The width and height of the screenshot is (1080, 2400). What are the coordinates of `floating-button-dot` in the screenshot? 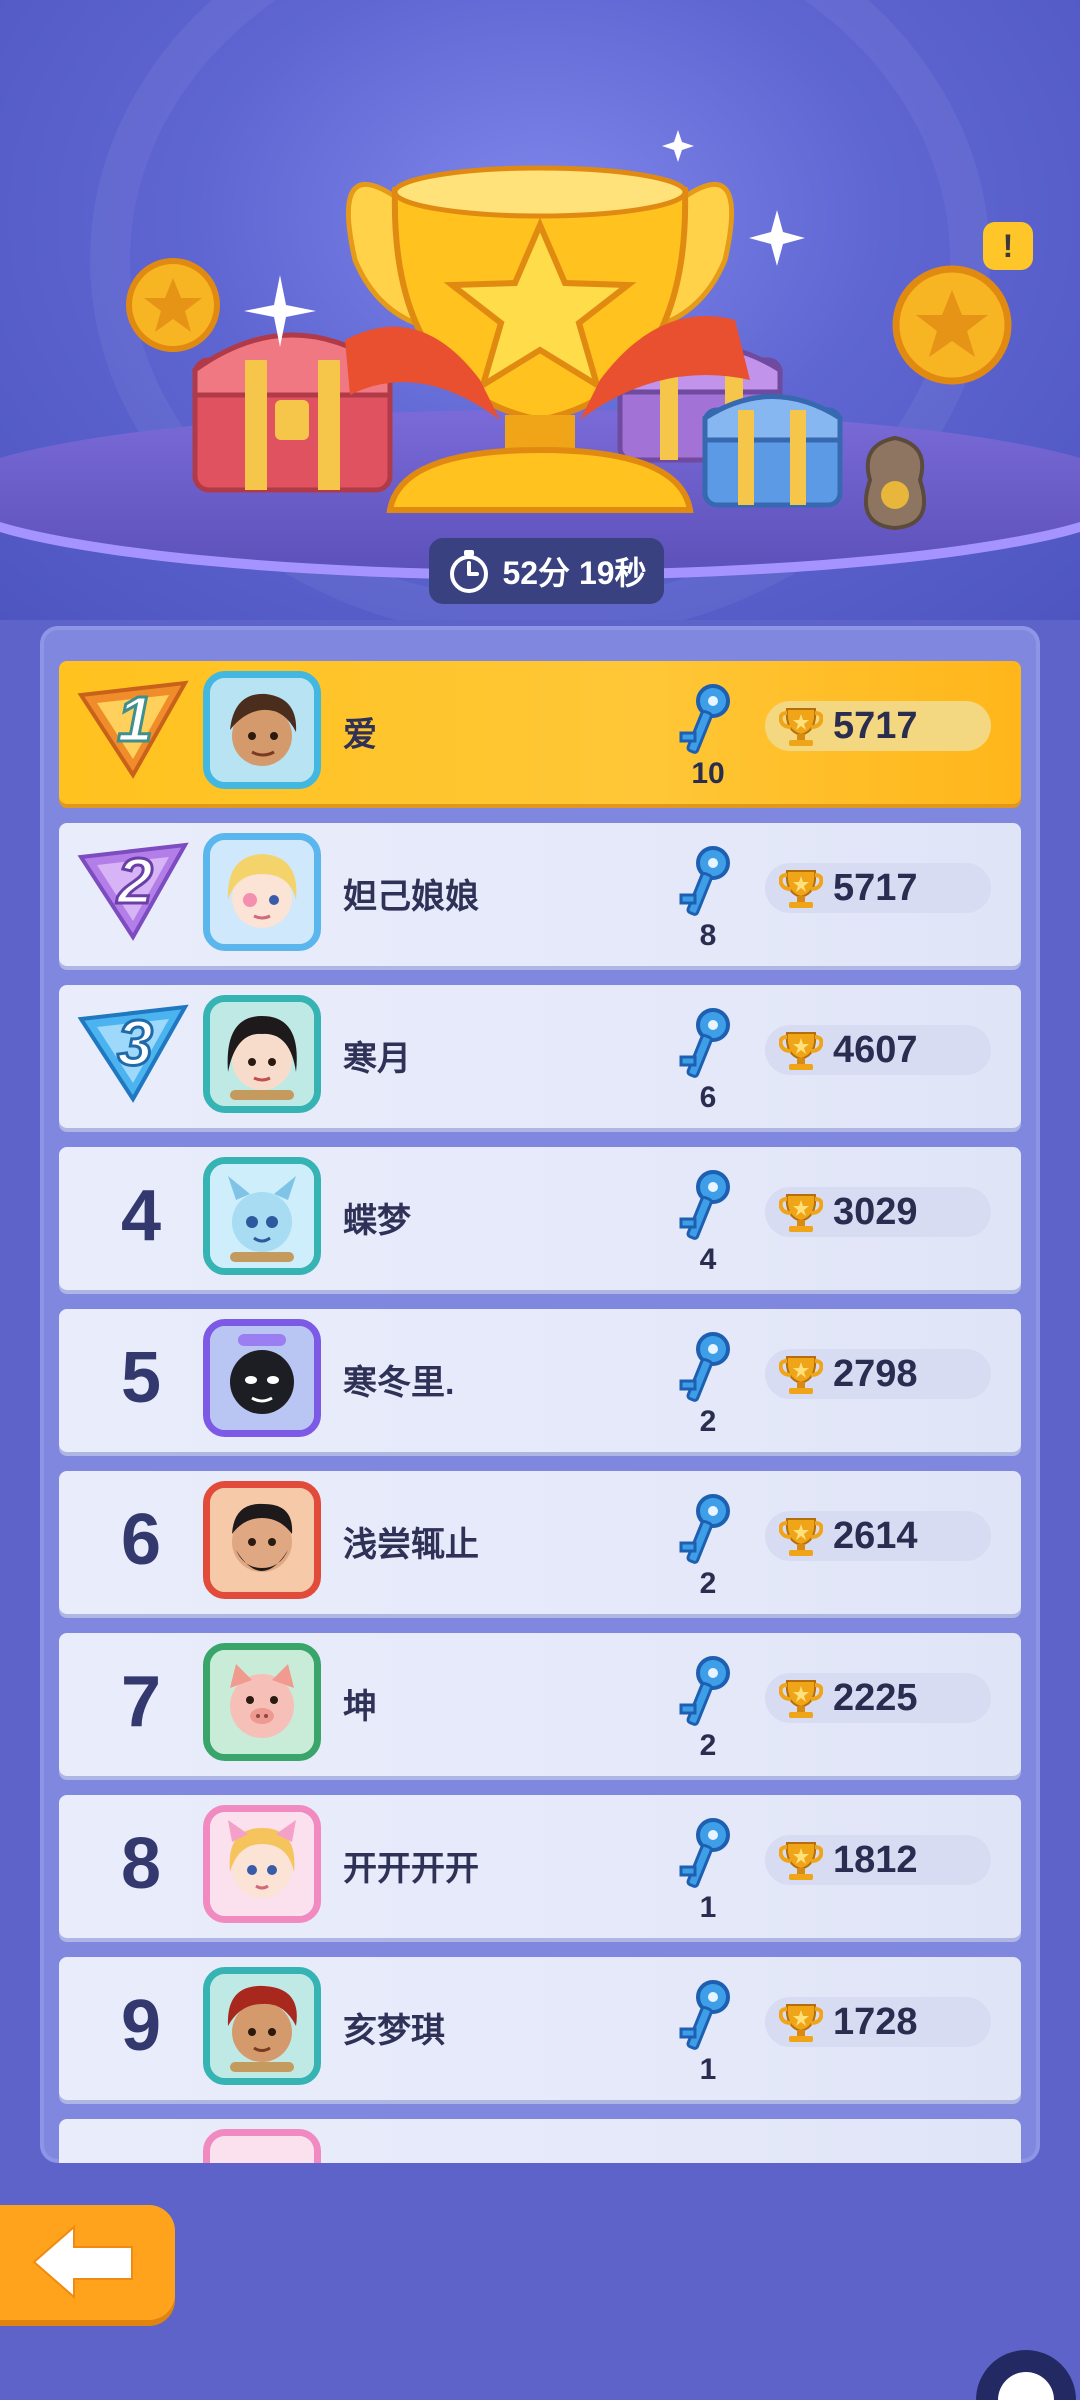 It's located at (1026, 2386).